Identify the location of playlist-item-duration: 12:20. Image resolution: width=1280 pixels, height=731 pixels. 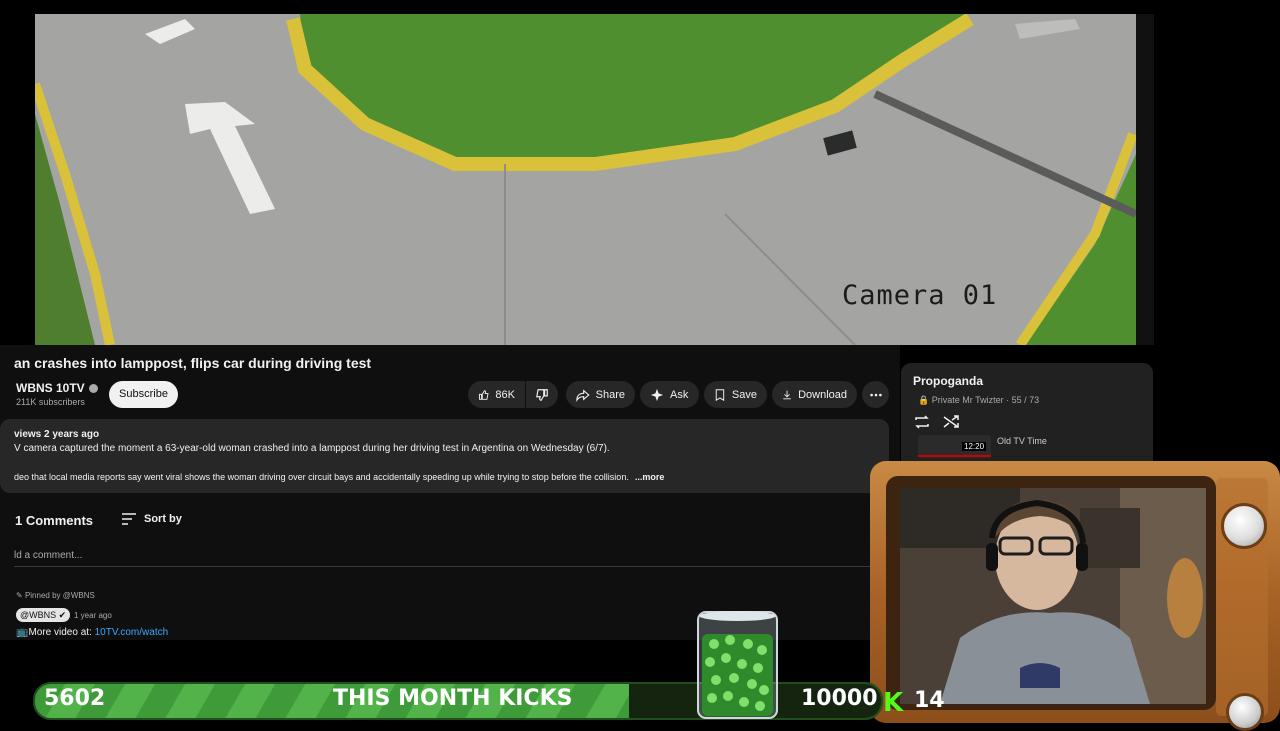
(974, 446).